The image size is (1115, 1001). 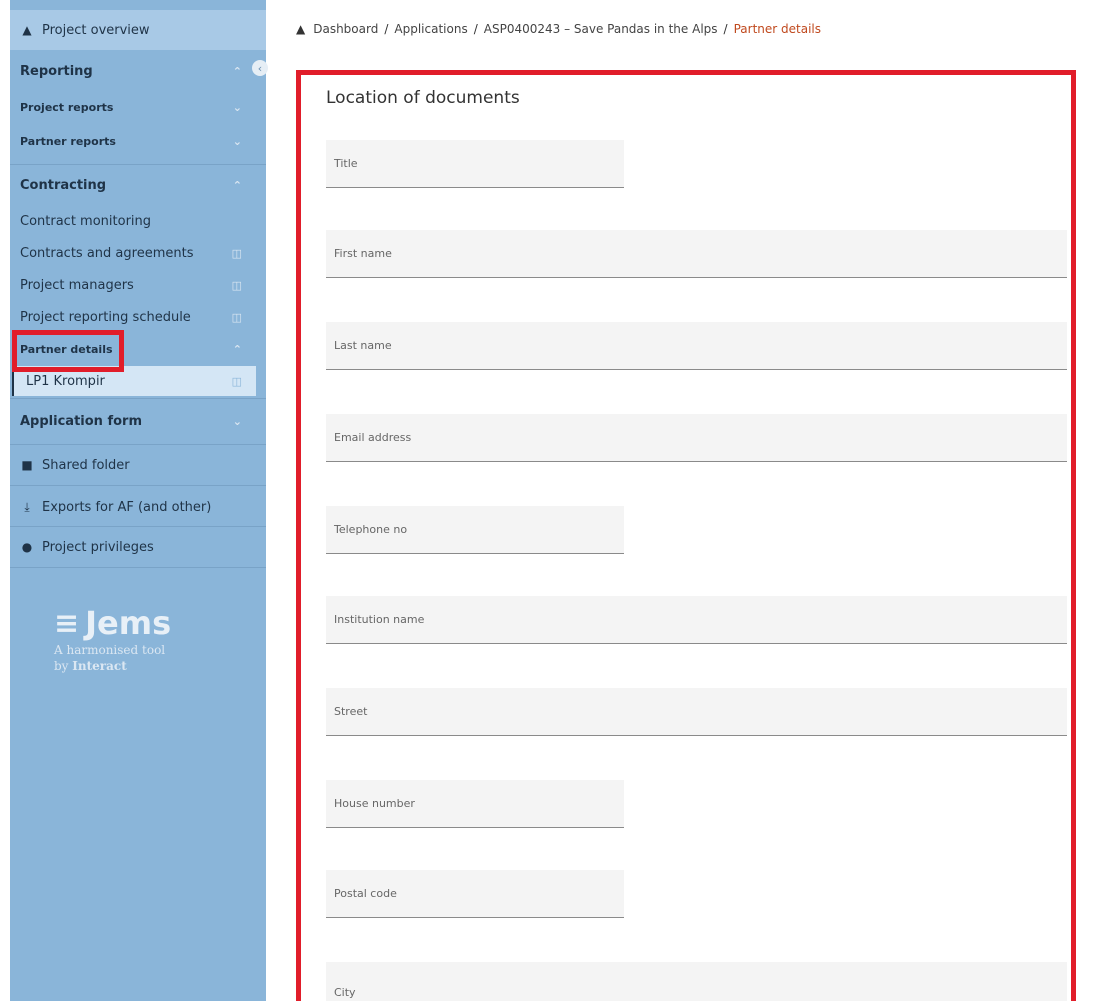 I want to click on privileges-label: Project privileges, so click(x=98, y=547).